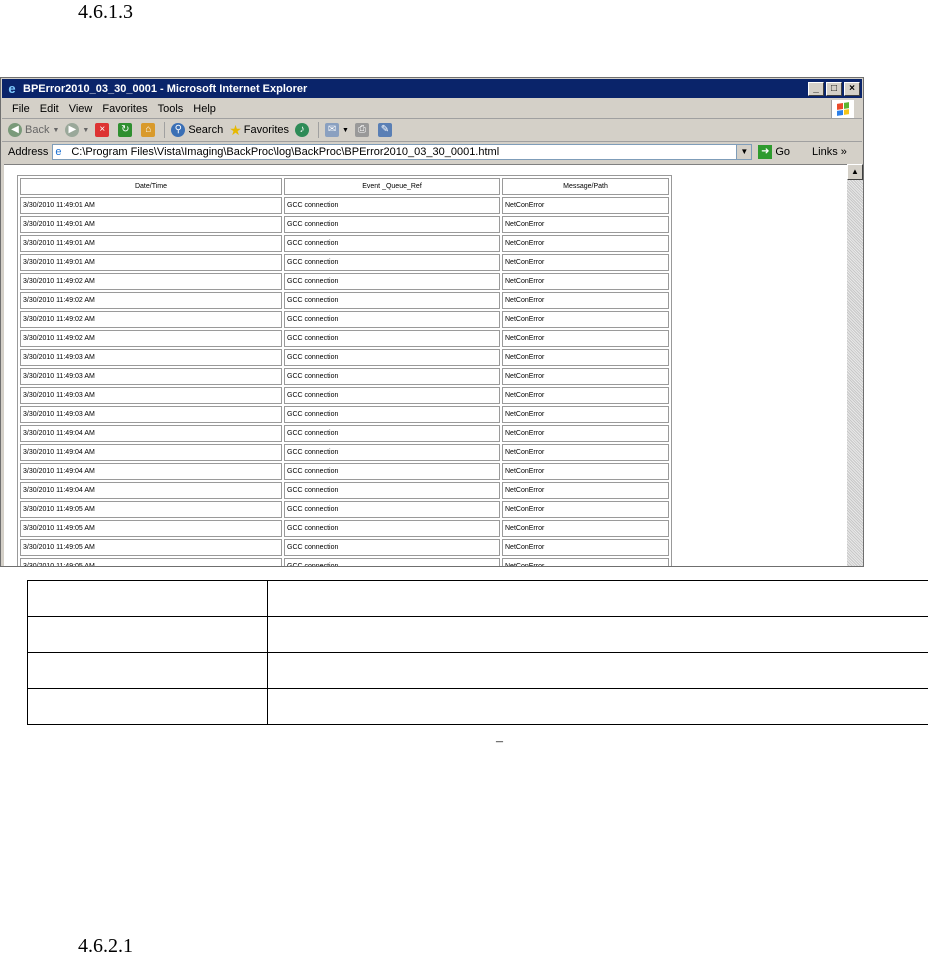 The image size is (928, 962). Describe the element at coordinates (816, 88) in the screenshot. I see `minimize-button: _` at that location.